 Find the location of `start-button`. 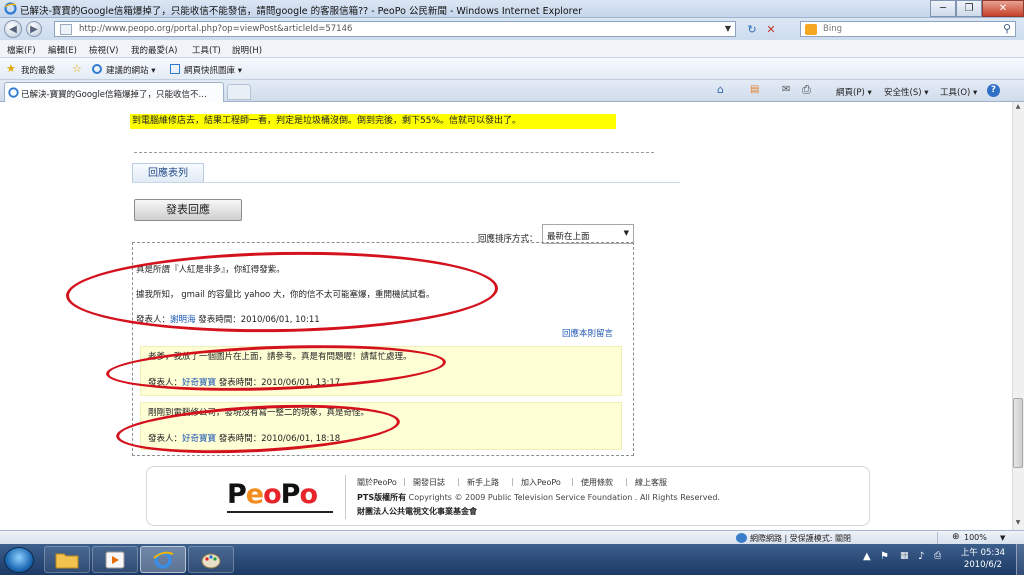

start-button is located at coordinates (19, 560).